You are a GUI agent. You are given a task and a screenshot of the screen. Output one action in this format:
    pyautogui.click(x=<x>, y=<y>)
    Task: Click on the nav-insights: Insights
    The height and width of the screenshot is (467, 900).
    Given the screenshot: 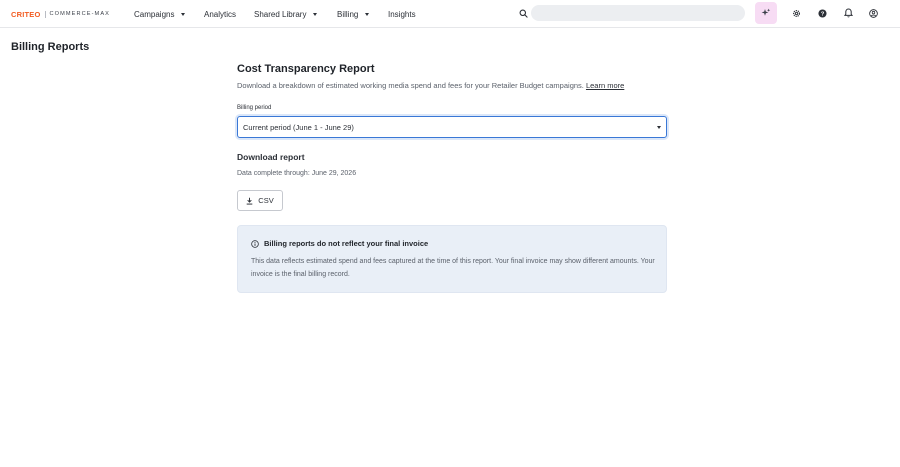 What is the action you would take?
    pyautogui.click(x=402, y=14)
    